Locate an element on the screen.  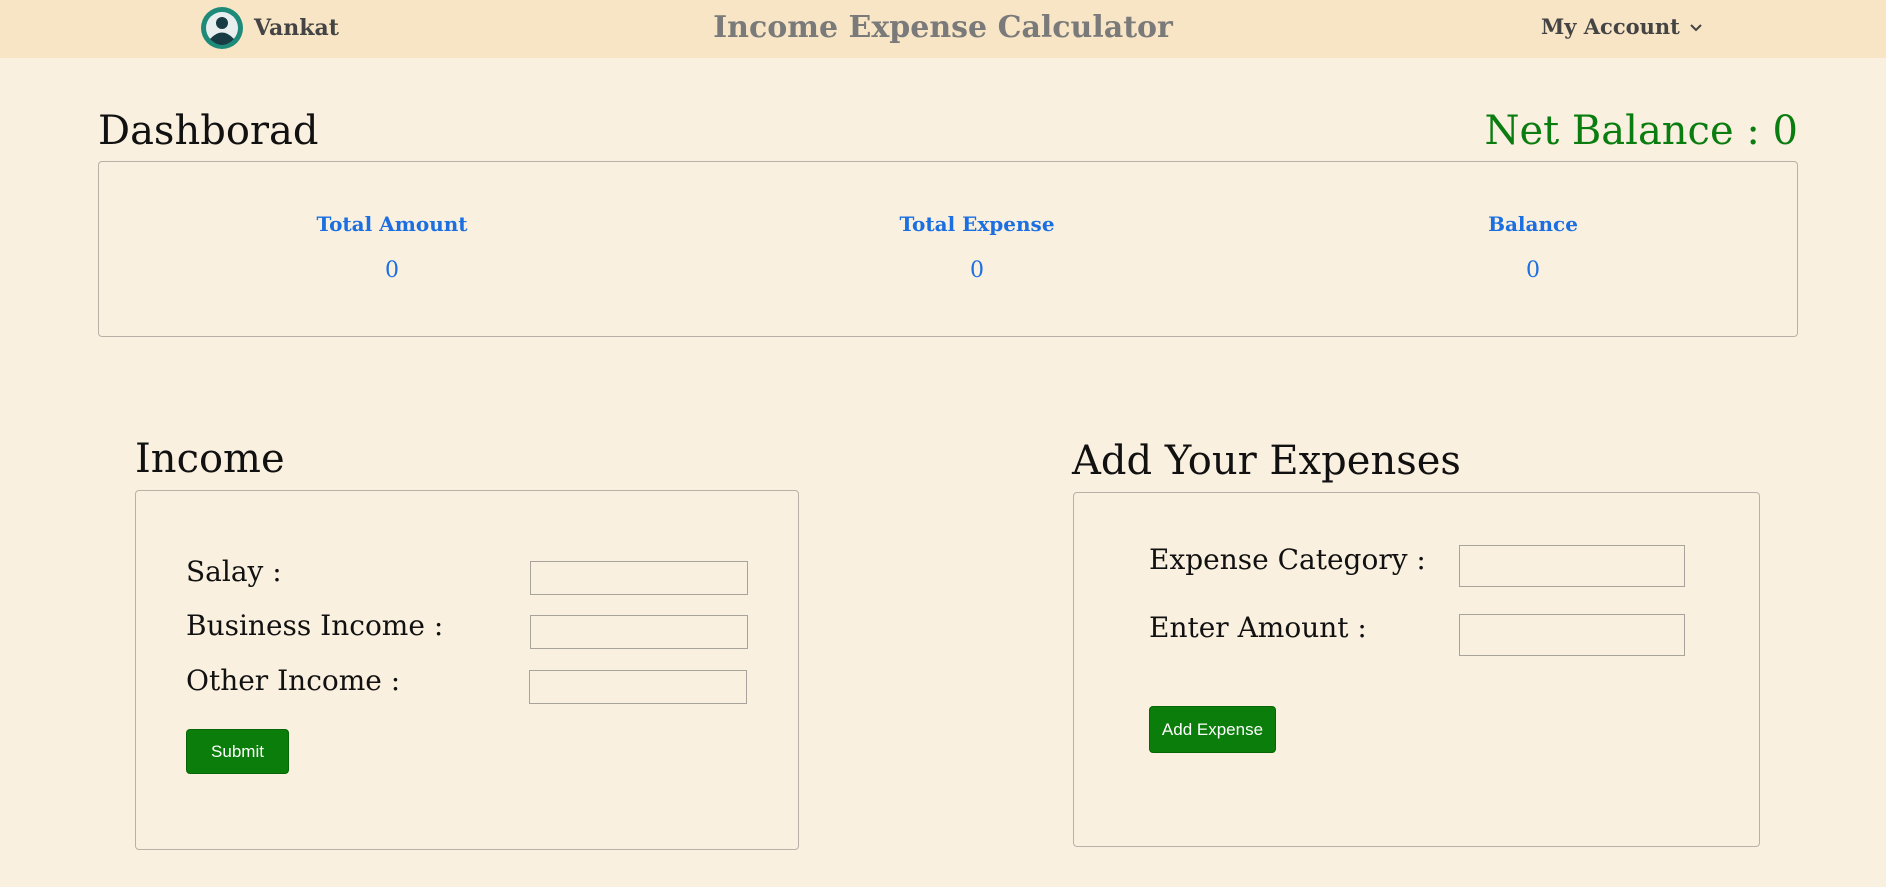
business-income-label: Business Income : is located at coordinates (315, 625).